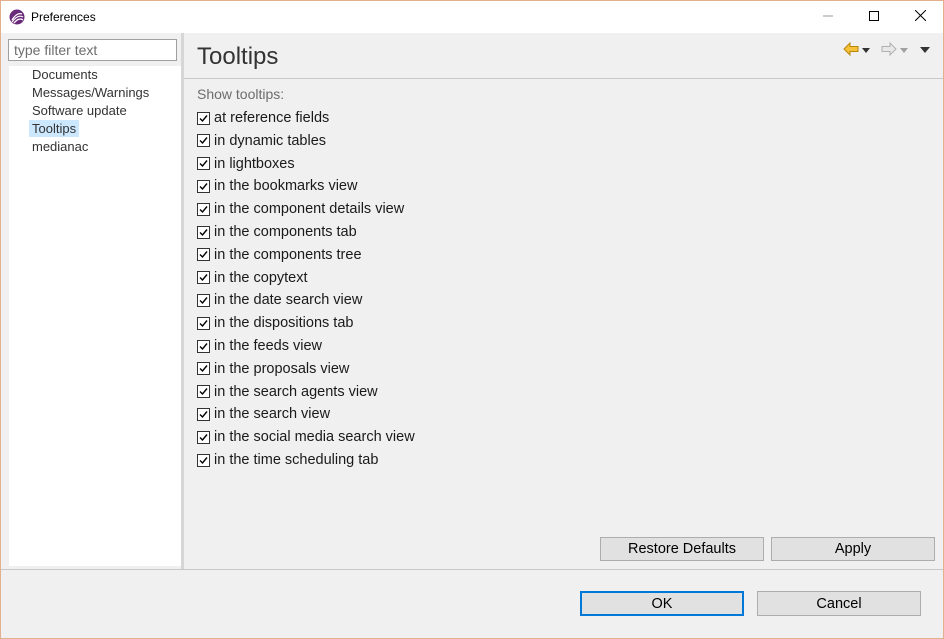 This screenshot has width=944, height=639. What do you see at coordinates (288, 300) in the screenshot?
I see `tooltip-option-label: in the date search view` at bounding box center [288, 300].